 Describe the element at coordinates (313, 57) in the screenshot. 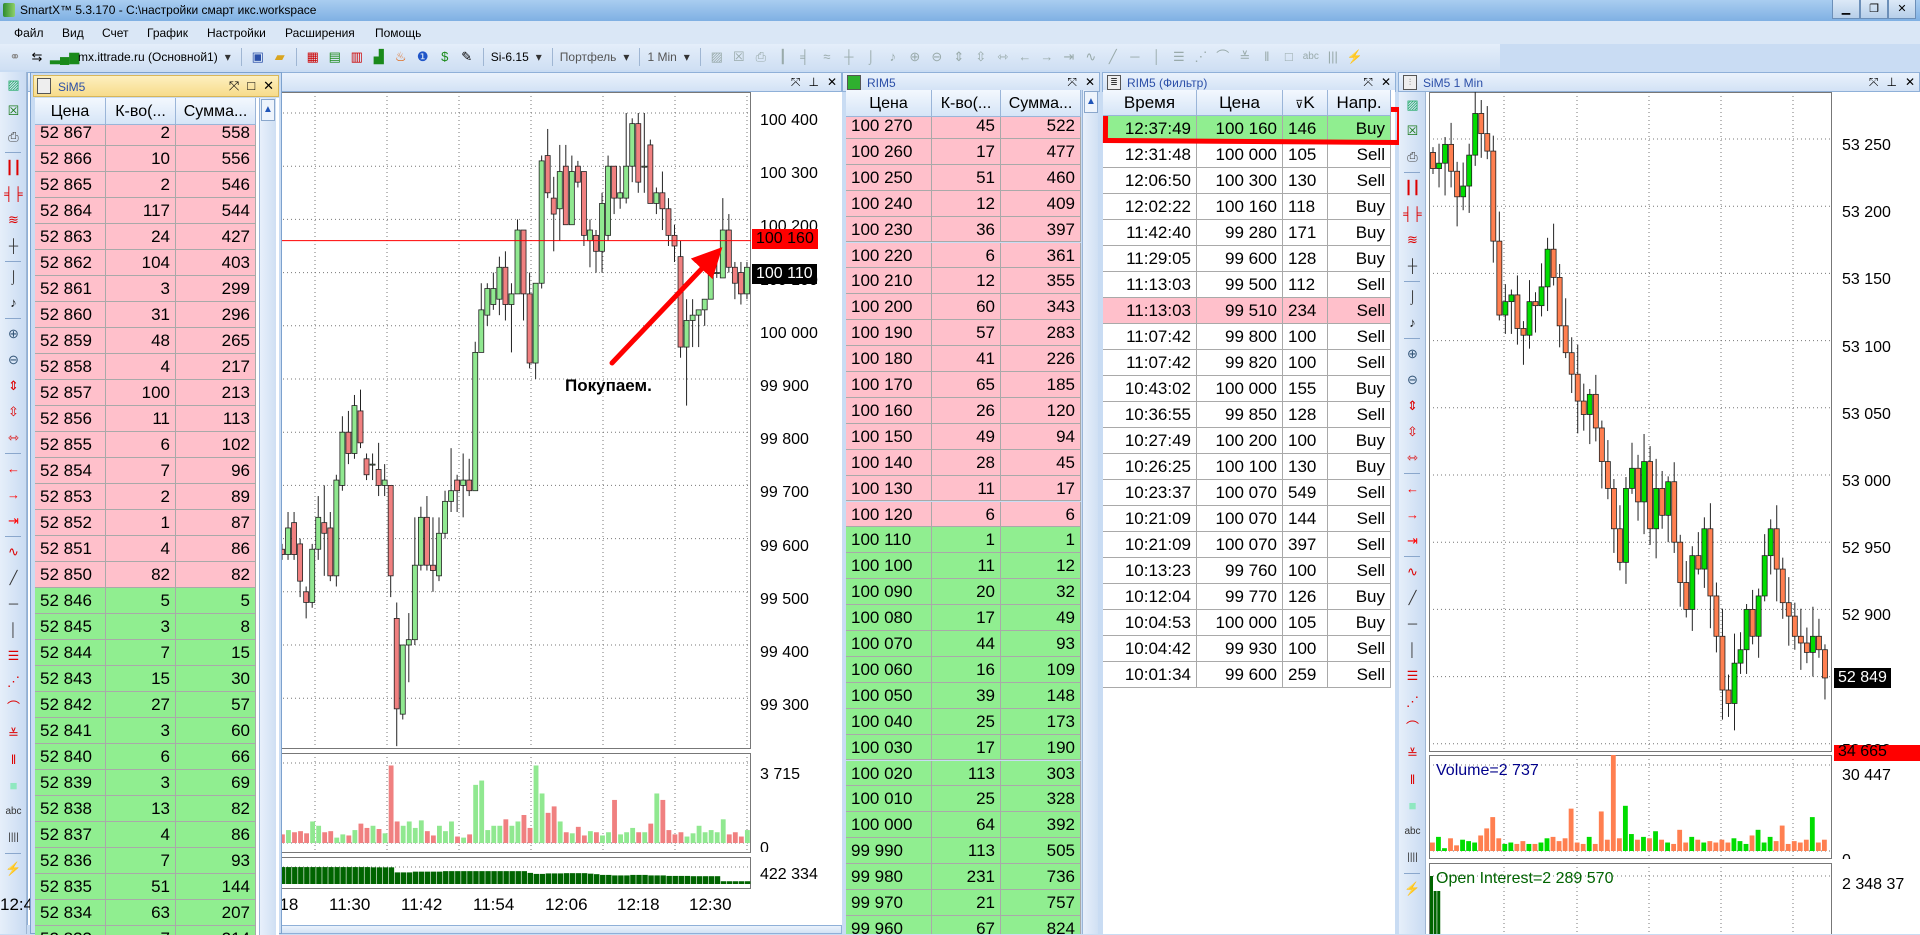

I see `quotes-table-icon: ▦` at that location.